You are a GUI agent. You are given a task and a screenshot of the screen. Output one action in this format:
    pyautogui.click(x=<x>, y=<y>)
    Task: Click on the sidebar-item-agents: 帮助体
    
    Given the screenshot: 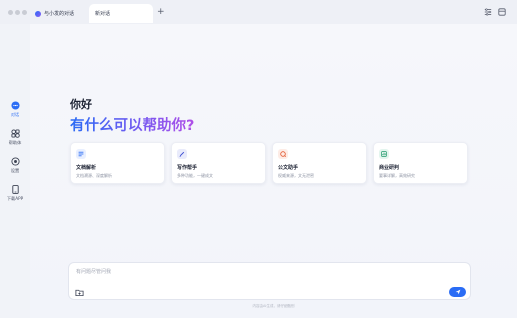 What is the action you would take?
    pyautogui.click(x=15, y=137)
    